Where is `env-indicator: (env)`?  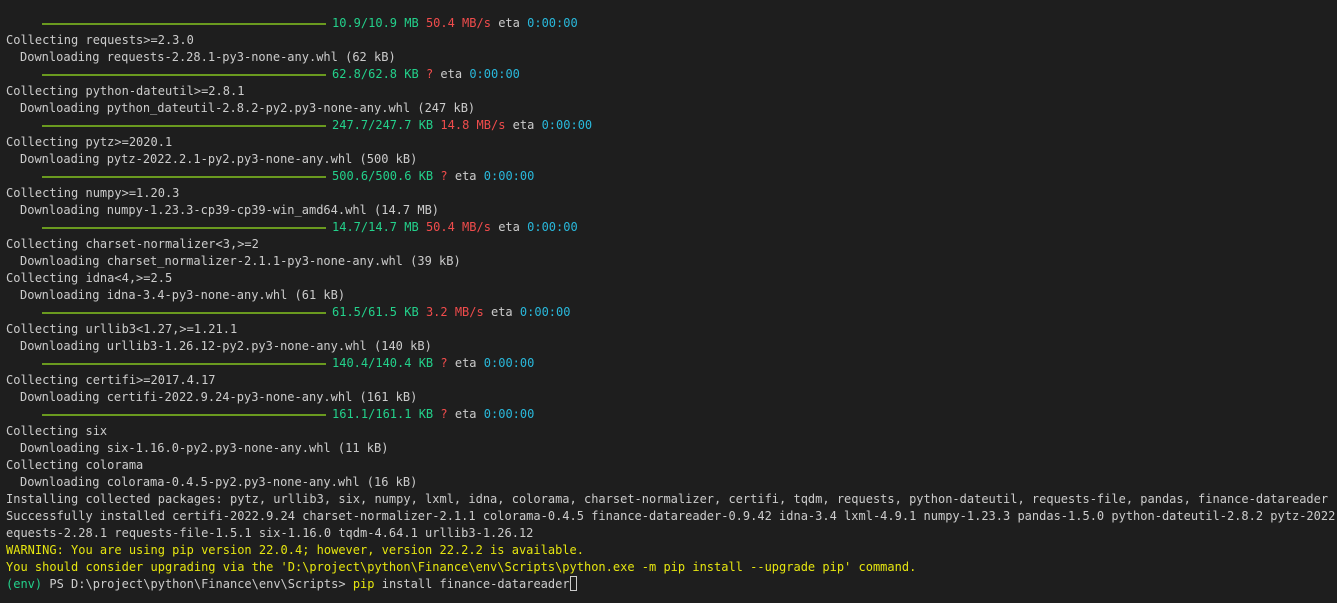 env-indicator: (env) is located at coordinates (24, 584).